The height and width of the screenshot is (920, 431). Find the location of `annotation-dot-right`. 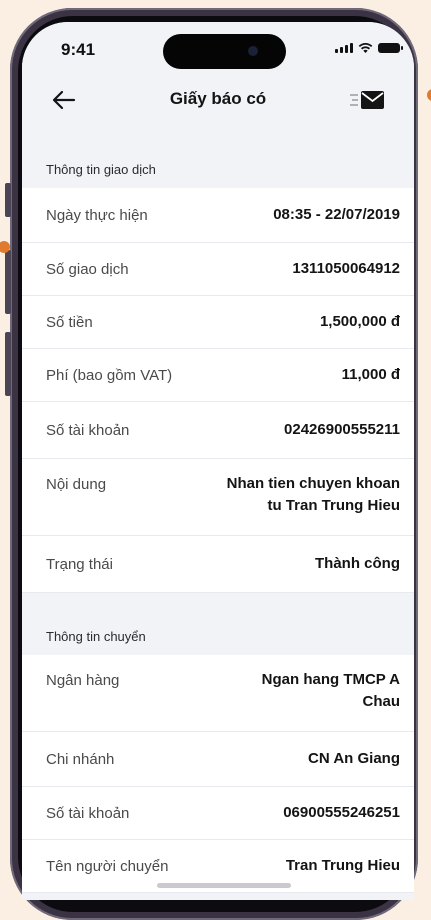

annotation-dot-right is located at coordinates (429, 95).